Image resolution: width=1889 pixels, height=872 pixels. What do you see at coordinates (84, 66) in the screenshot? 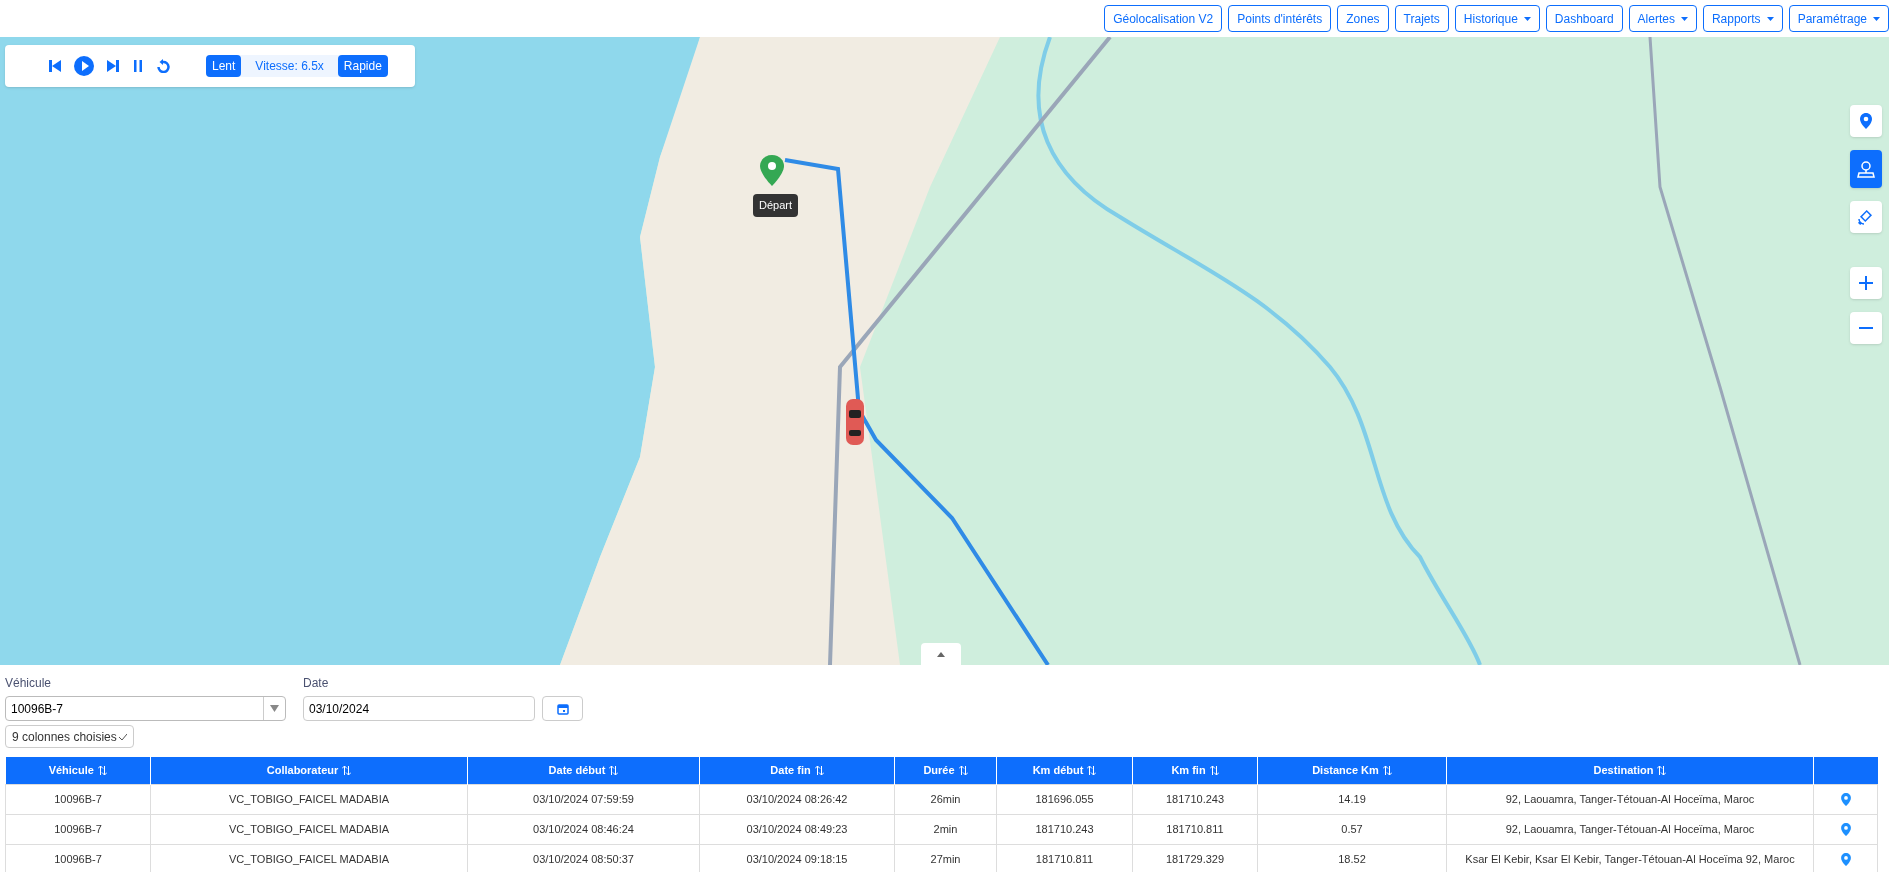
I see `play-icon` at bounding box center [84, 66].